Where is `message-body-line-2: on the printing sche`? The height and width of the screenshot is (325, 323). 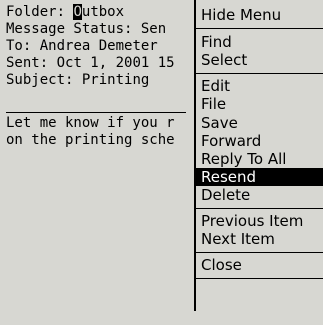
message-body-line-2: on the printing sche is located at coordinates (90, 140).